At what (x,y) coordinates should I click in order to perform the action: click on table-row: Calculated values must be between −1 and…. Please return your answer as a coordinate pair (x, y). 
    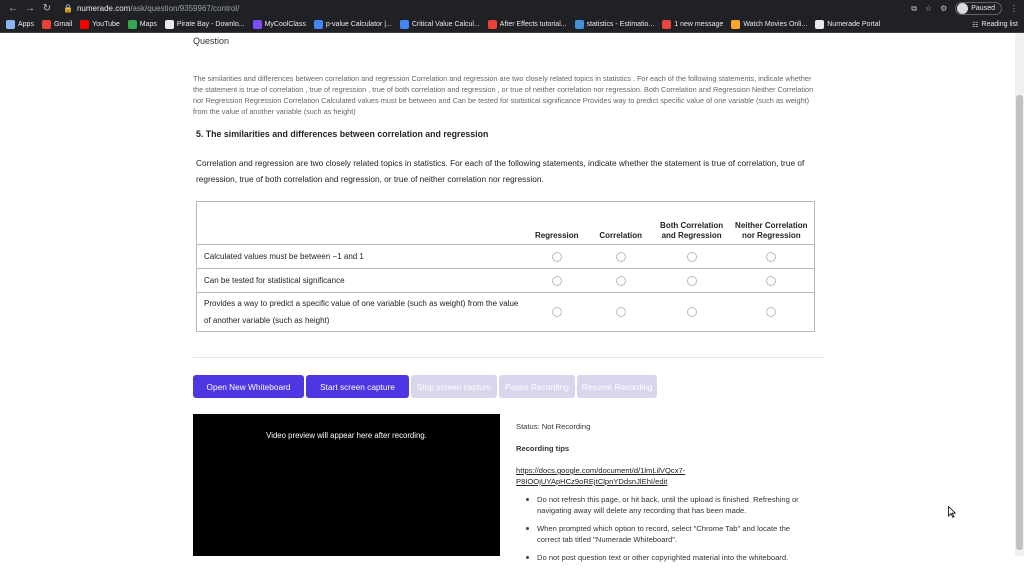
    Looking at the image, I should click on (505, 256).